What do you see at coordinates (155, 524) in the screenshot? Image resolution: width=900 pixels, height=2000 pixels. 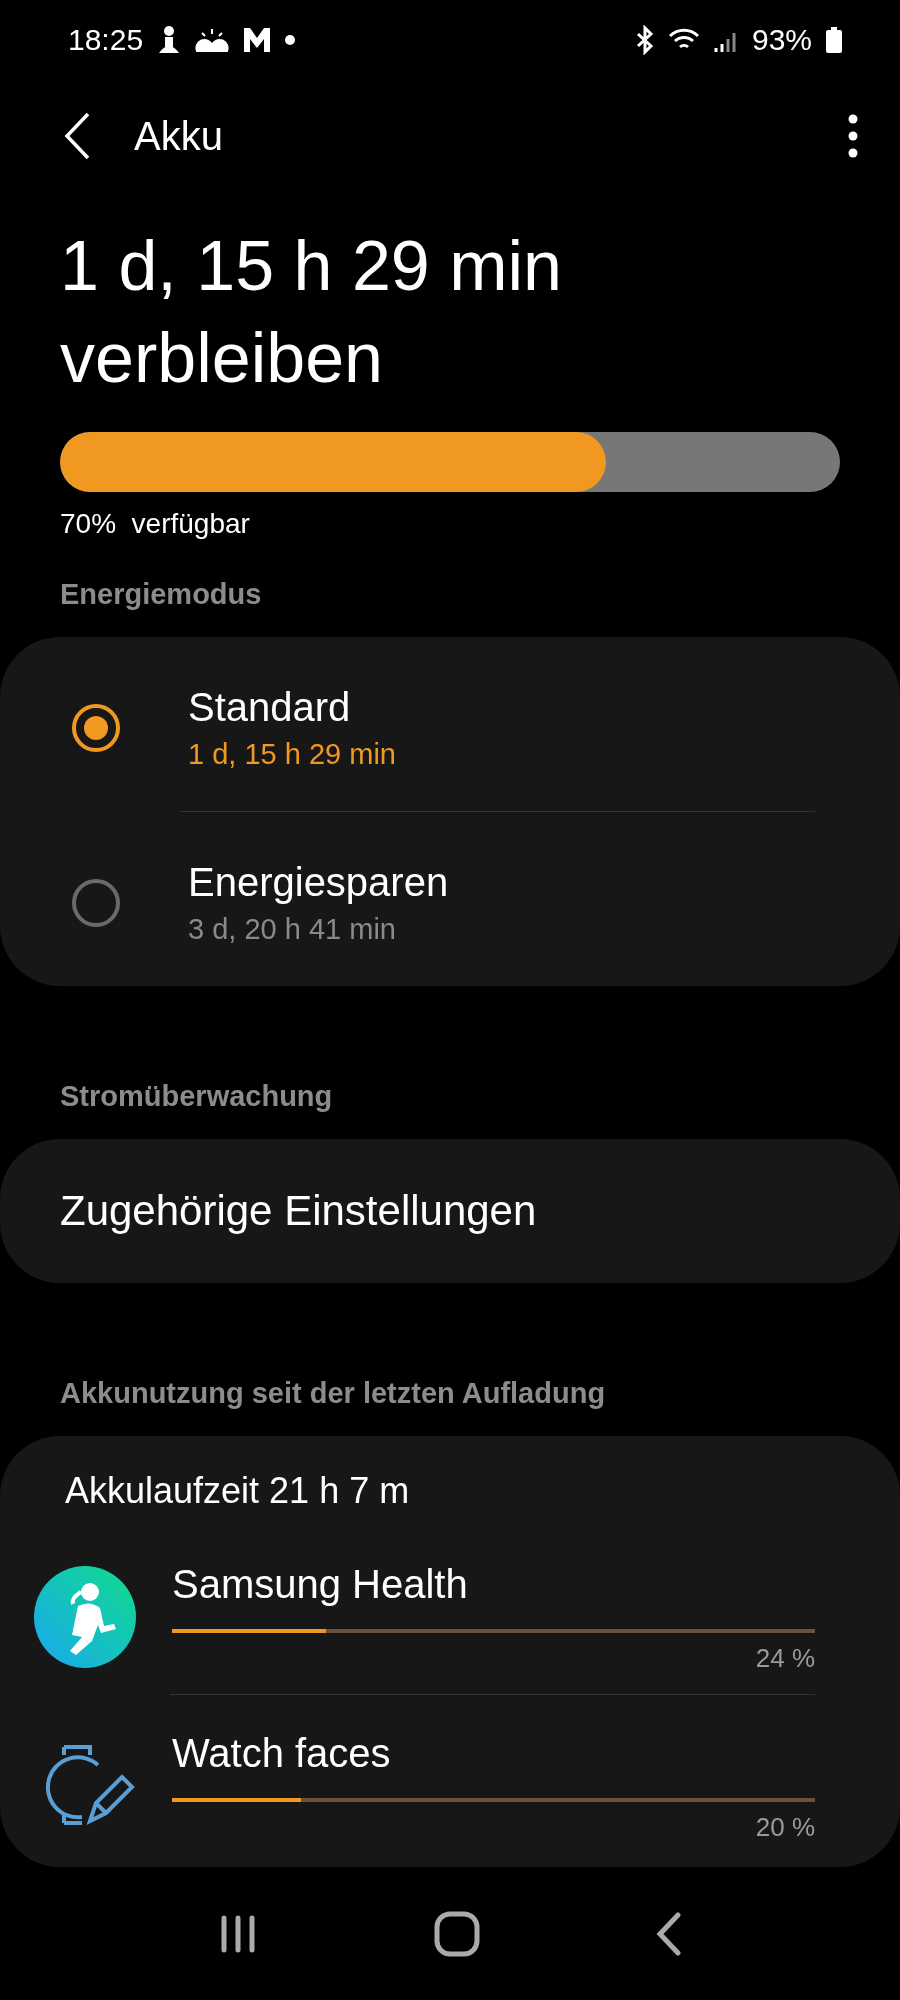 I see `available-percent: 70% verfügbar` at bounding box center [155, 524].